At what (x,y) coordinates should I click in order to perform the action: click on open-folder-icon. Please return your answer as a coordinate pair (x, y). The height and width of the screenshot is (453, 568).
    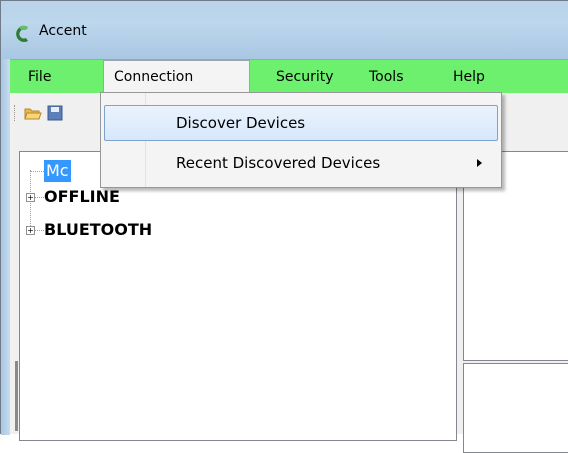
    Looking at the image, I should click on (33, 113).